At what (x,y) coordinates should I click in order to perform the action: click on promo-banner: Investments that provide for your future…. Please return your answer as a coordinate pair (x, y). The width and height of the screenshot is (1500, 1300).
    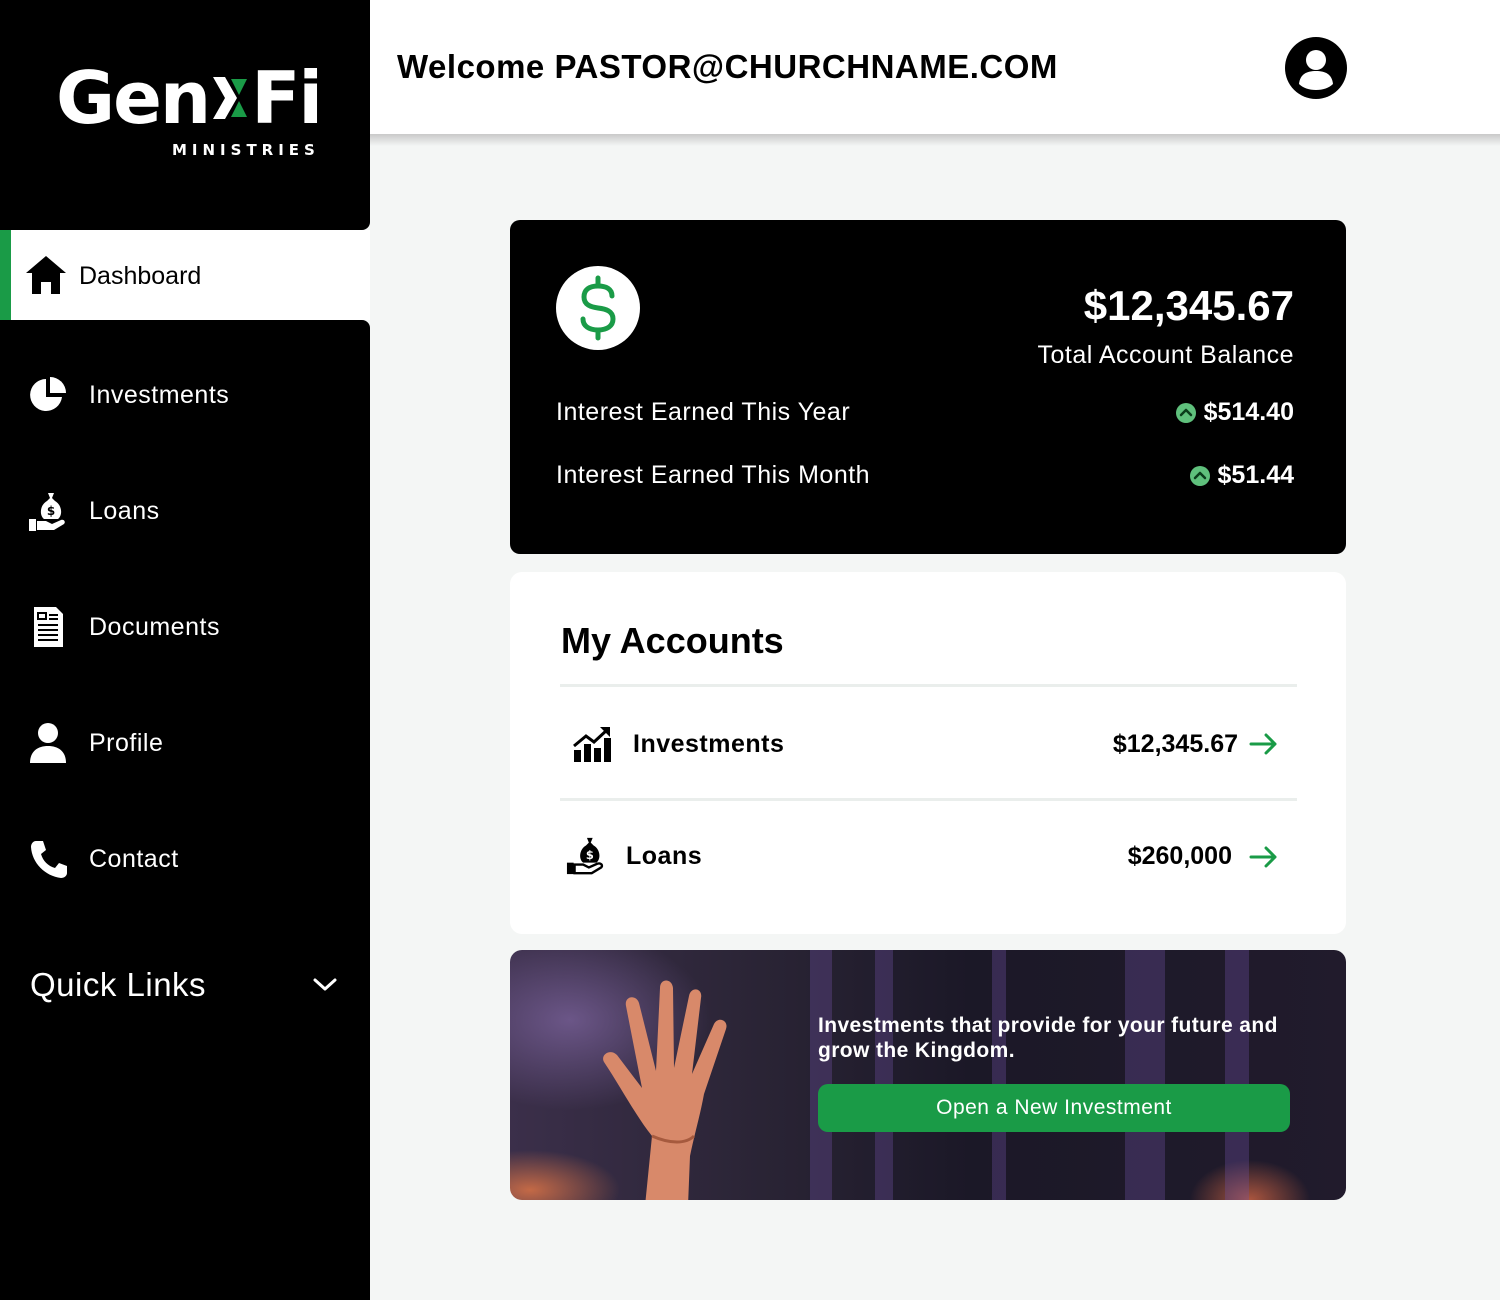
    Looking at the image, I should click on (928, 1075).